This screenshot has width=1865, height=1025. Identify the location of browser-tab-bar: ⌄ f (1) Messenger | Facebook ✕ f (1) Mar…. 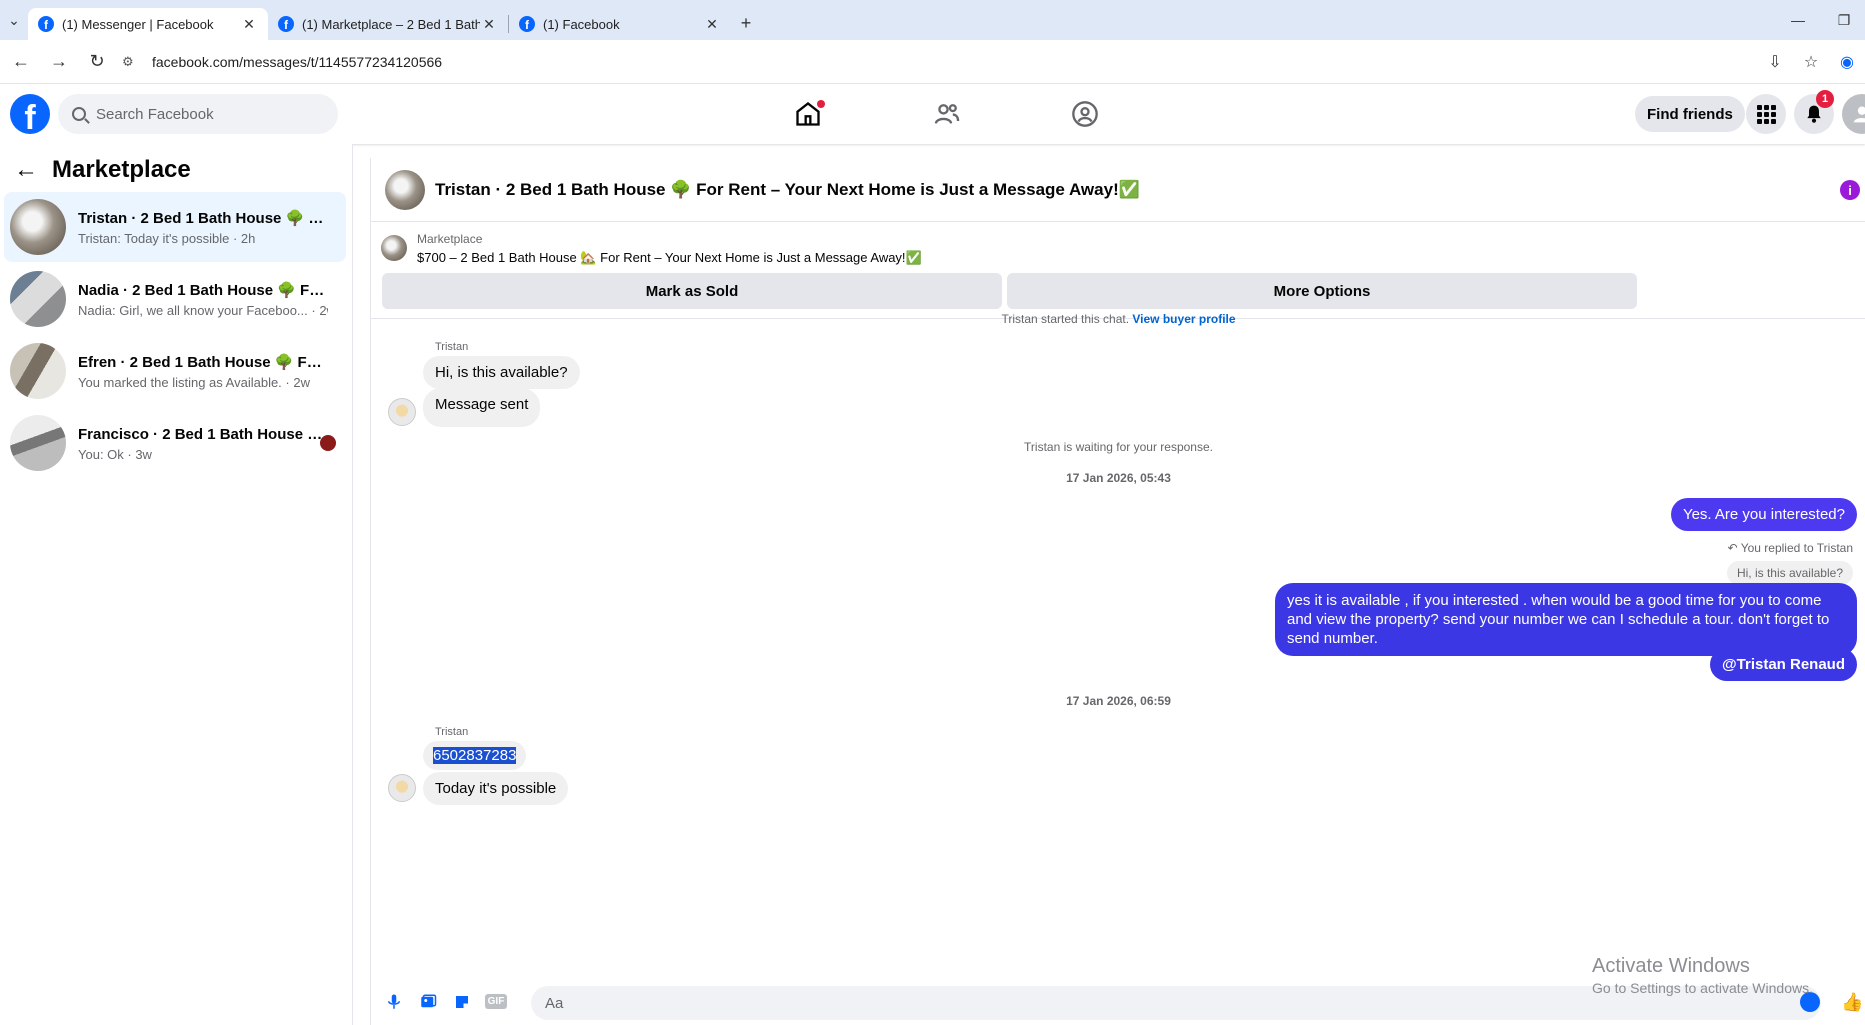
(932, 20).